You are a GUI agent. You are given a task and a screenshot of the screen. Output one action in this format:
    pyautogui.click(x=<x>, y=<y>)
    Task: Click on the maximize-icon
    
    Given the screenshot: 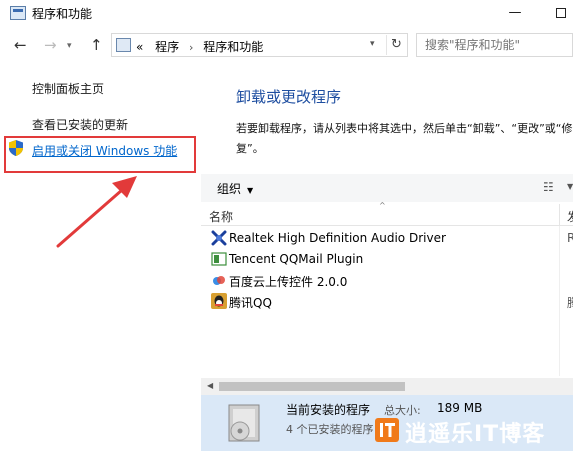 What is the action you would take?
    pyautogui.click(x=561, y=13)
    